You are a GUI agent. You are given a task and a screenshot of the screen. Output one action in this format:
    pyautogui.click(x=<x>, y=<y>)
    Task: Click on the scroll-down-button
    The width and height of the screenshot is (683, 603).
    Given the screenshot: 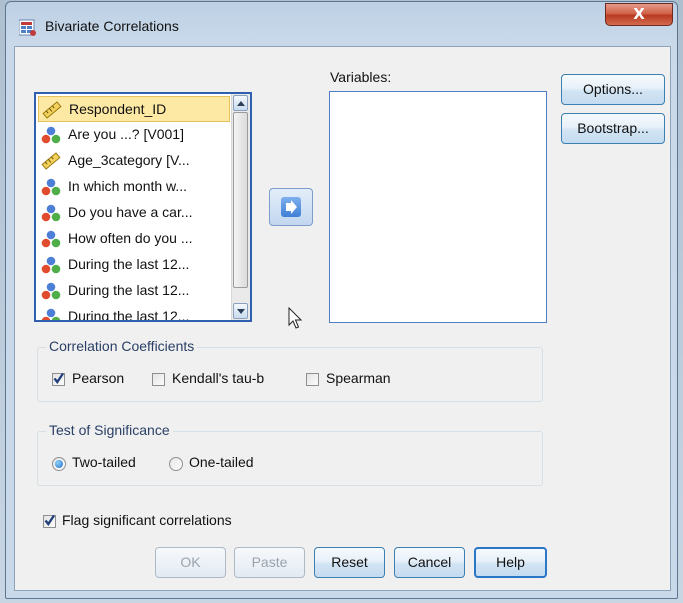 What is the action you would take?
    pyautogui.click(x=240, y=311)
    